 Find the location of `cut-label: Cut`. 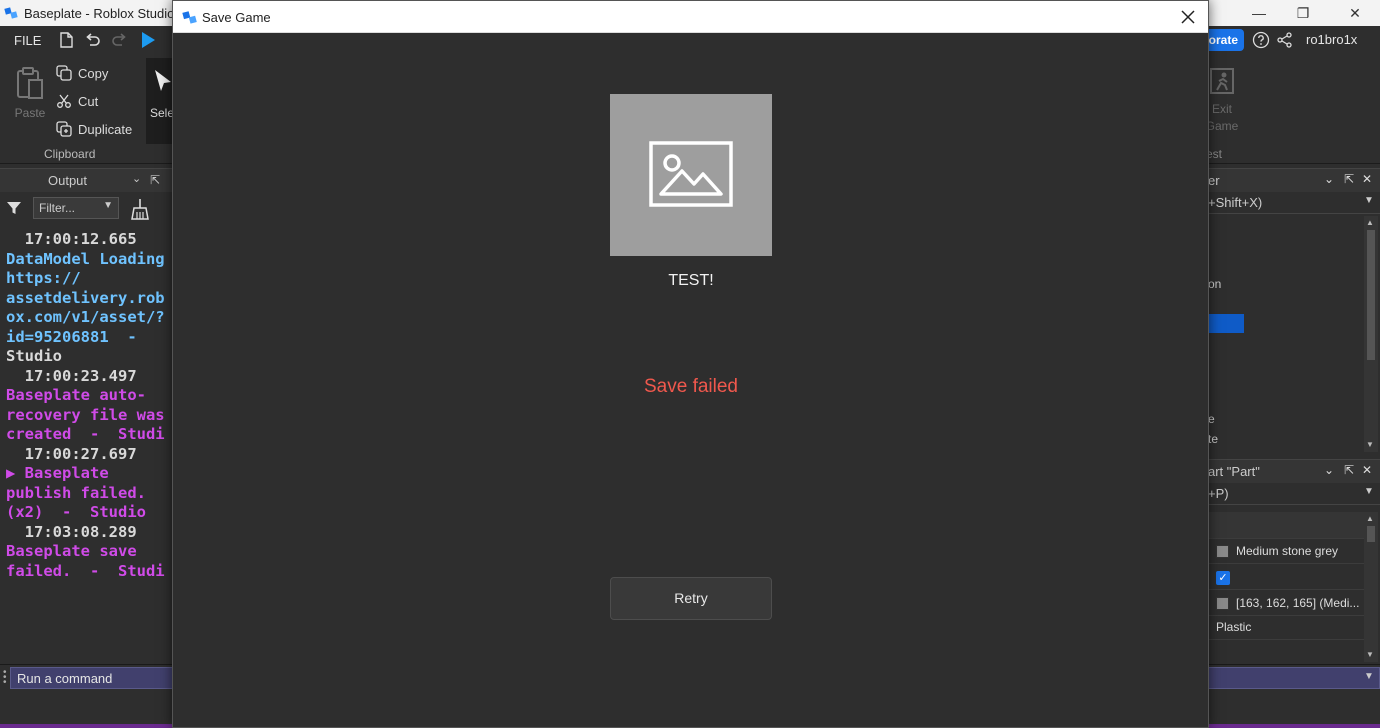

cut-label: Cut is located at coordinates (88, 101).